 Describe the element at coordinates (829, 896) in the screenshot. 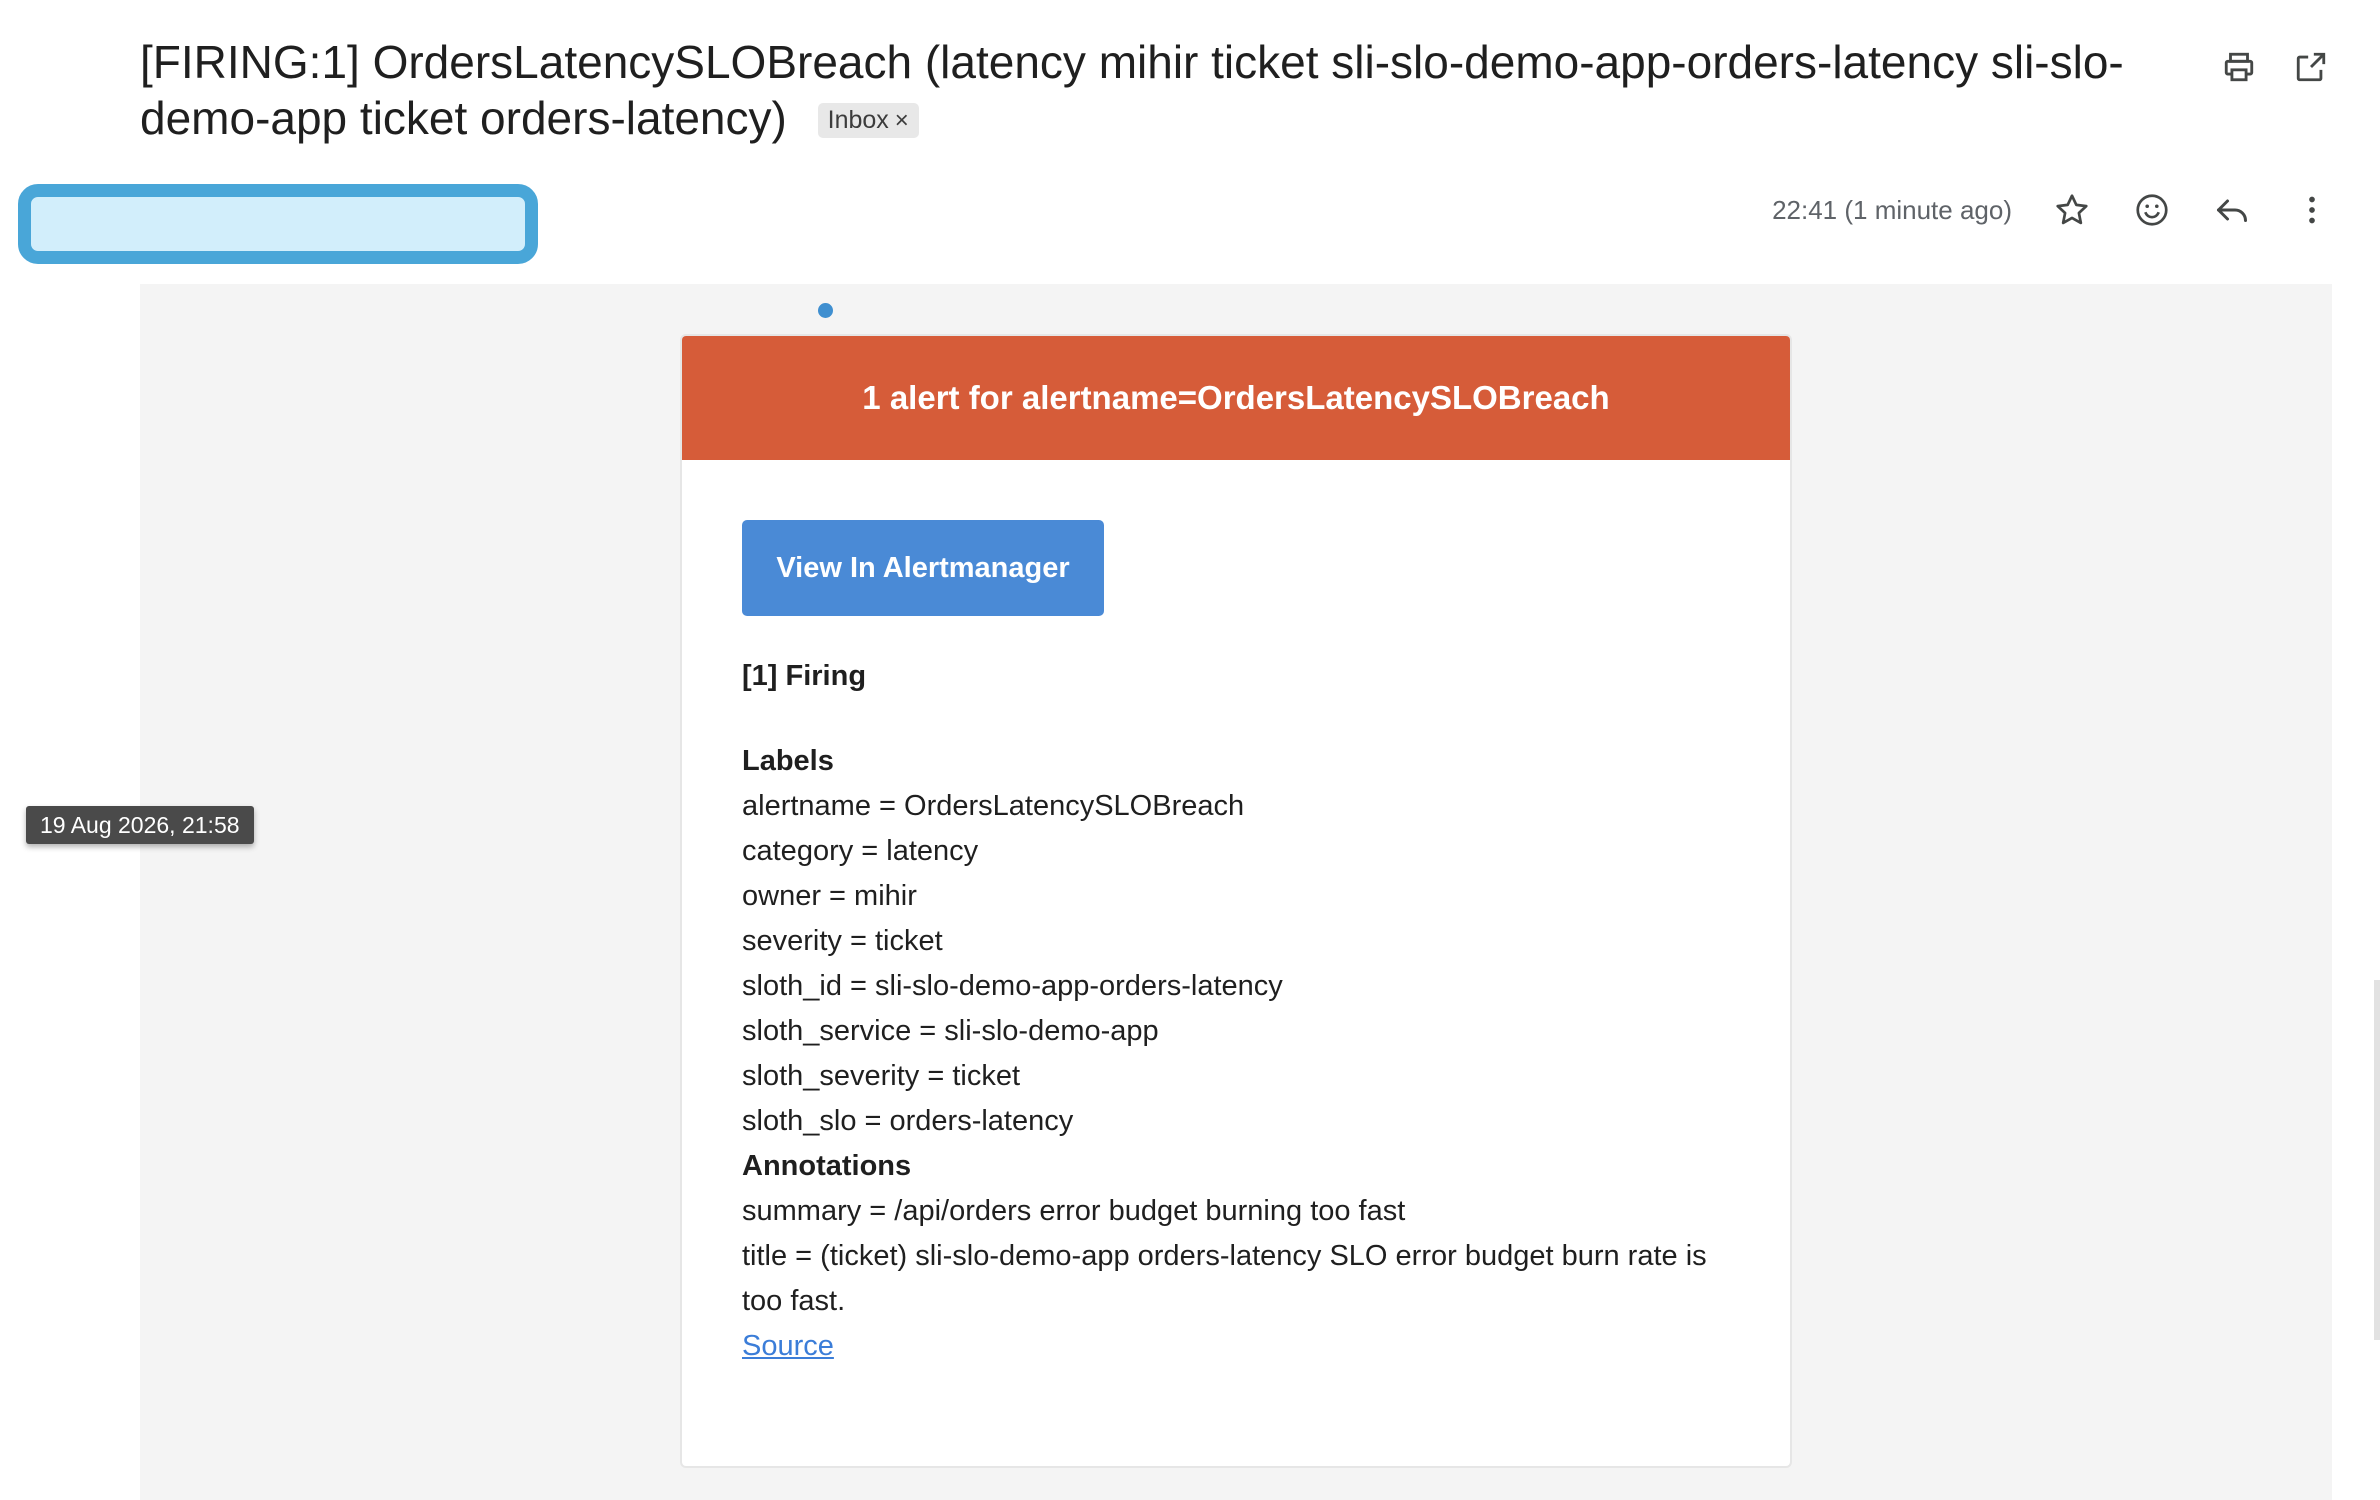

I see `label-line: owner = mihir` at that location.